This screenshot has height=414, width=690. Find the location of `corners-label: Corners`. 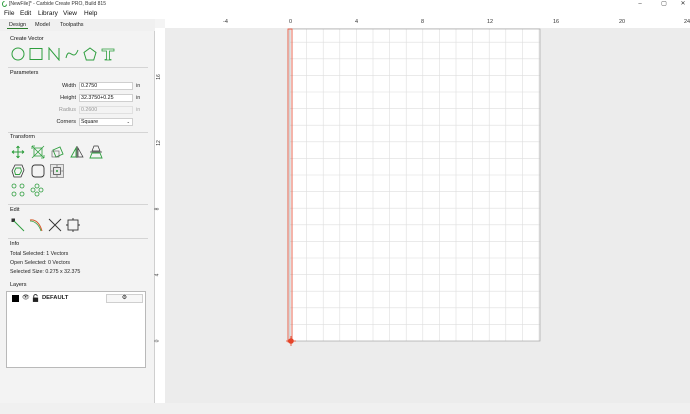

corners-label: Corners is located at coordinates (66, 122).